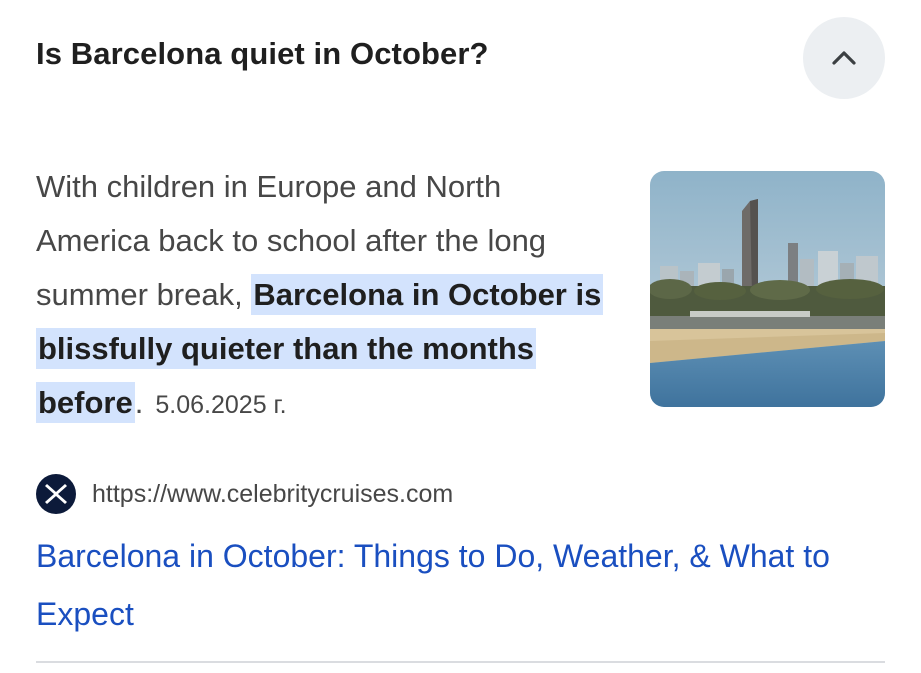  I want to click on collapse-button, so click(844, 58).